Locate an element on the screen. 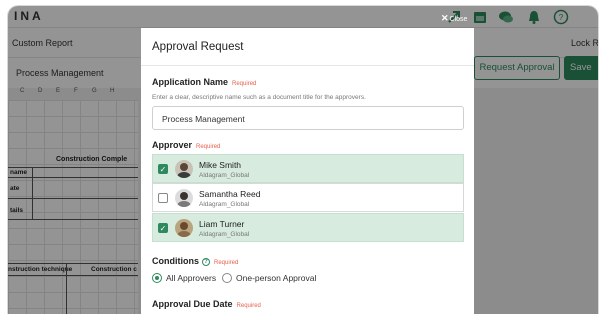 Image resolution: width=600 pixels, height=314 pixels. approver-name: Liam Turner is located at coordinates (222, 224).